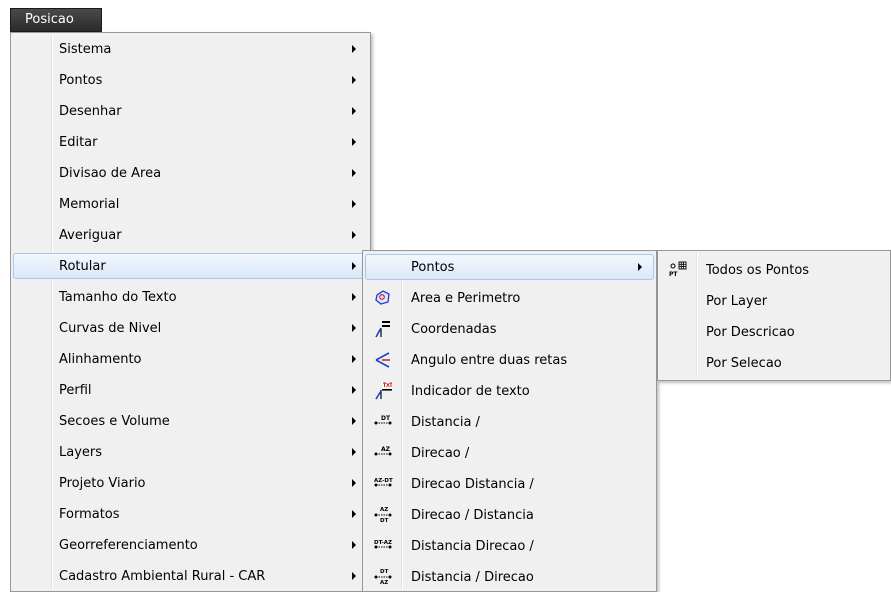 This screenshot has width=891, height=592. Describe the element at coordinates (489, 360) in the screenshot. I see `menu-item-label: Angulo entre duas retas` at that location.